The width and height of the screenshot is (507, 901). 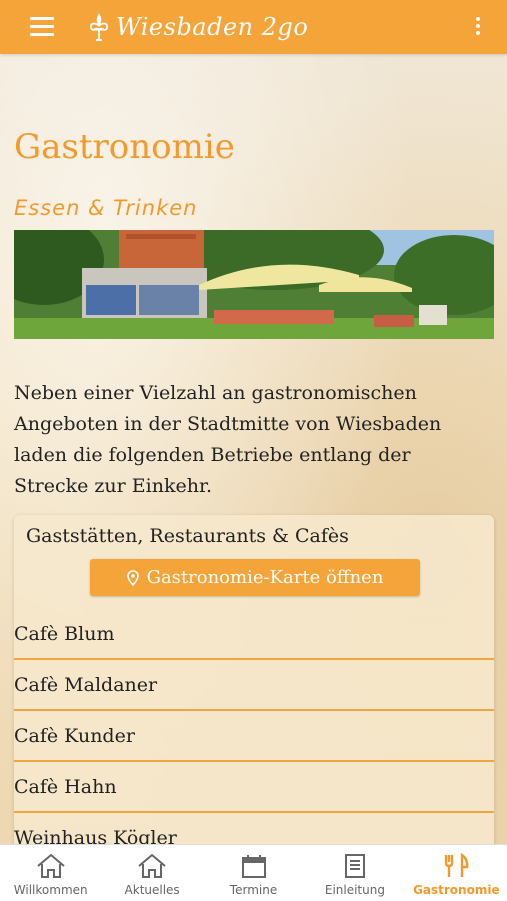 I want to click on list-item: Cafè Blum, so click(x=254, y=634).